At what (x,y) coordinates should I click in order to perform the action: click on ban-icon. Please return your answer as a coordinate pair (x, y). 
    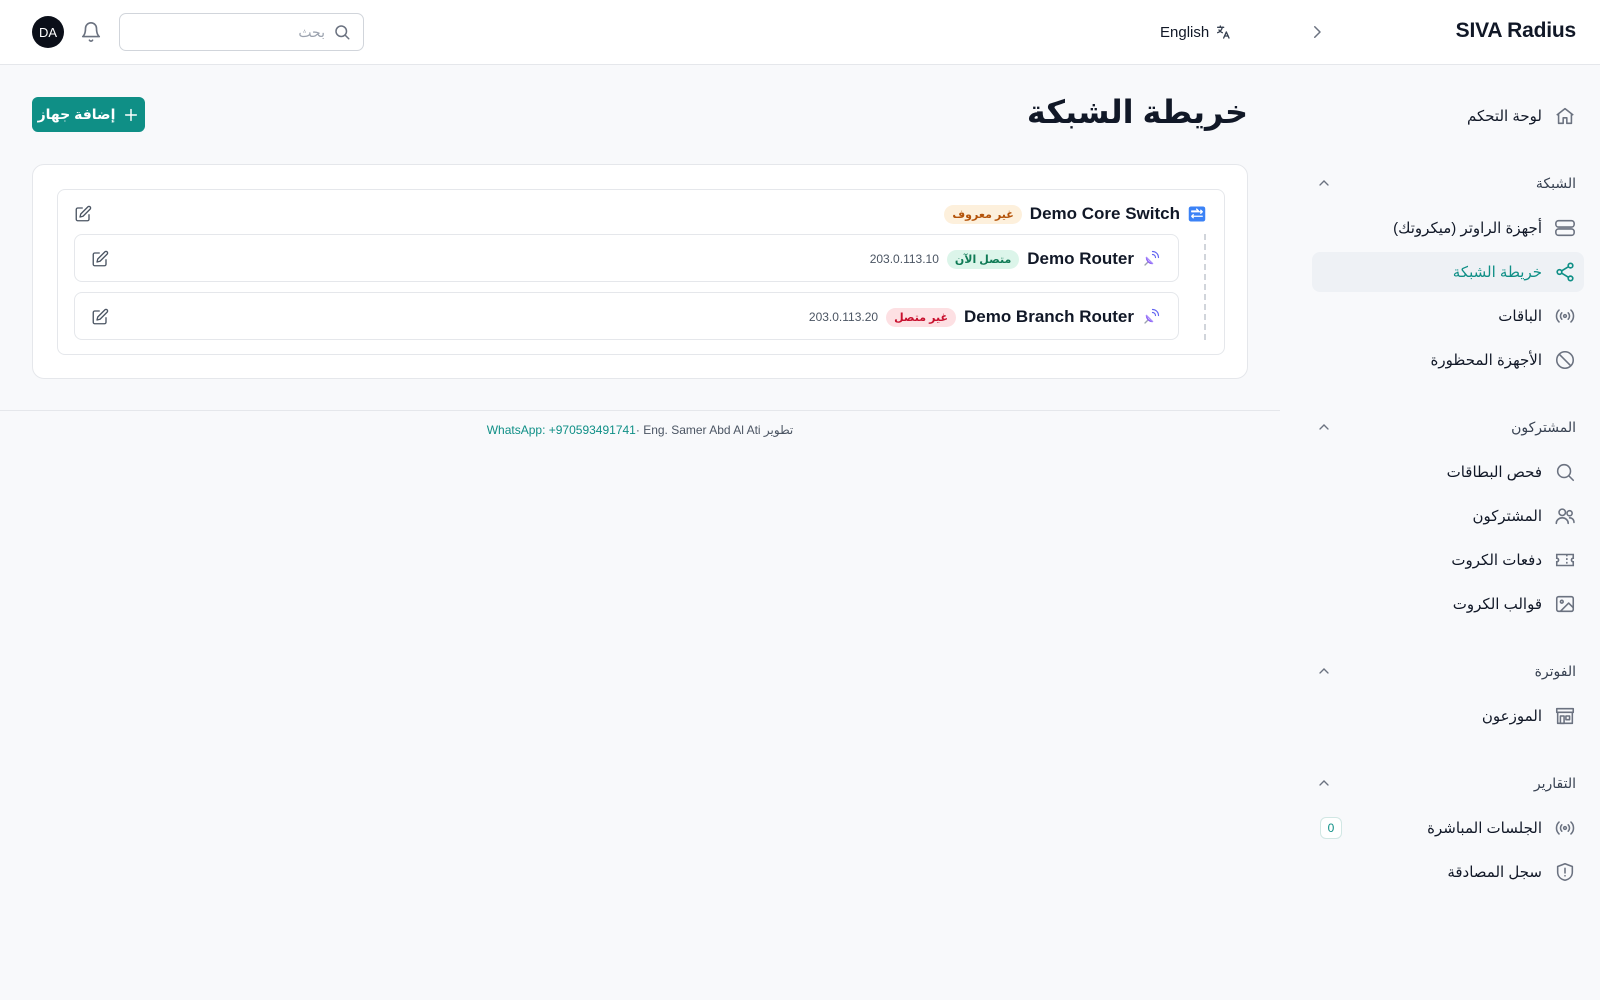
    Looking at the image, I should click on (1565, 360).